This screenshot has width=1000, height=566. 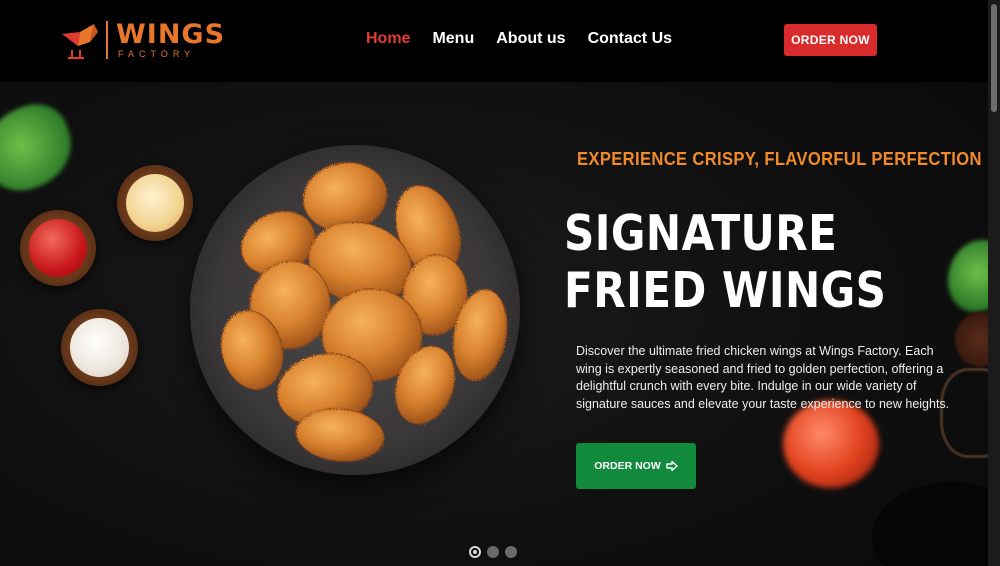 What do you see at coordinates (630, 39) in the screenshot?
I see `nav-contact: Contact Us` at bounding box center [630, 39].